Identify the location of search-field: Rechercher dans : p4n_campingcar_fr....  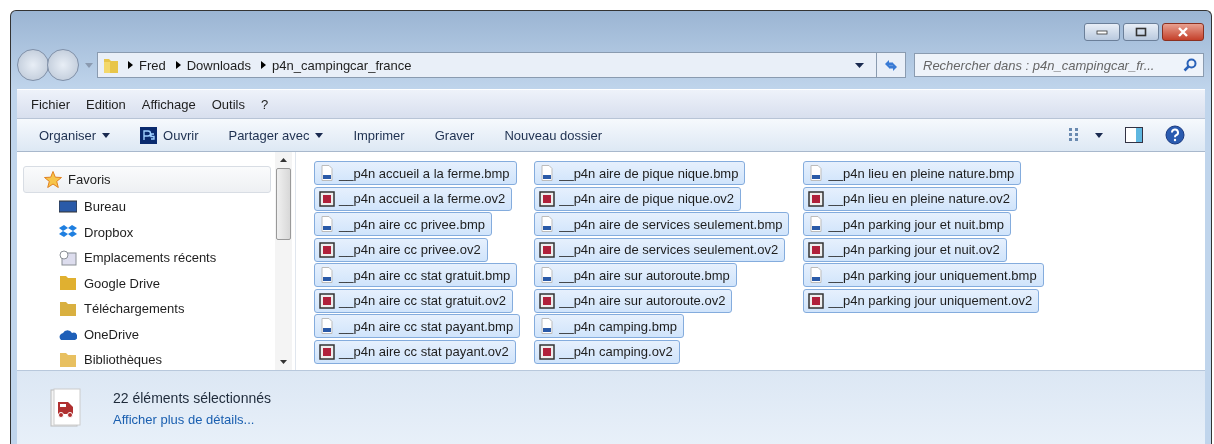
(1059, 65).